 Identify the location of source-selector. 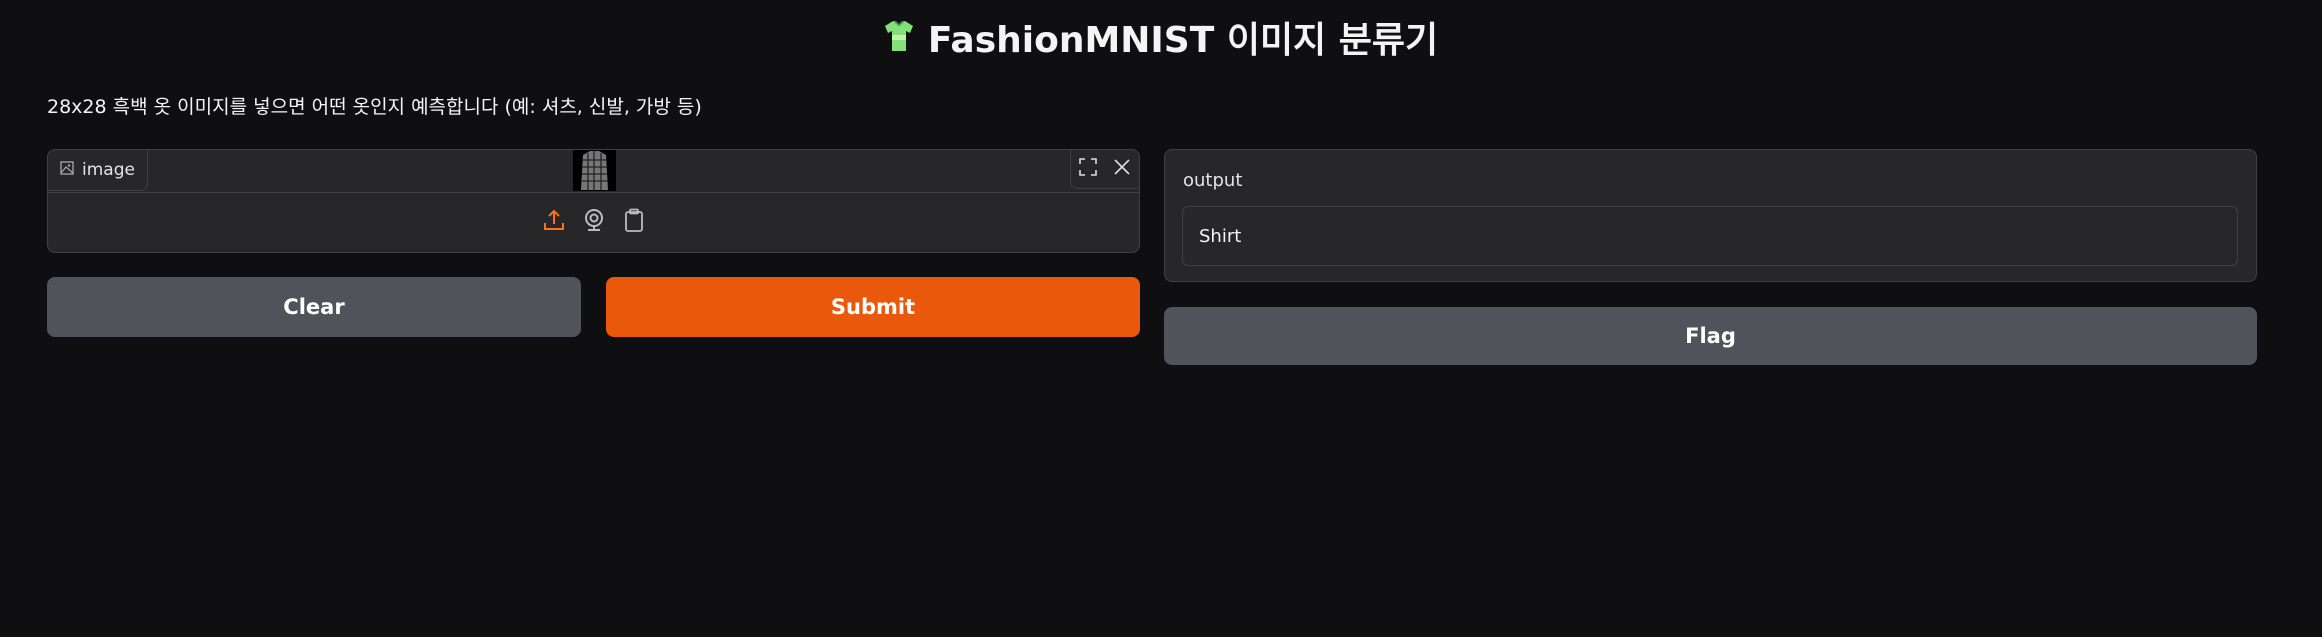
(593, 222).